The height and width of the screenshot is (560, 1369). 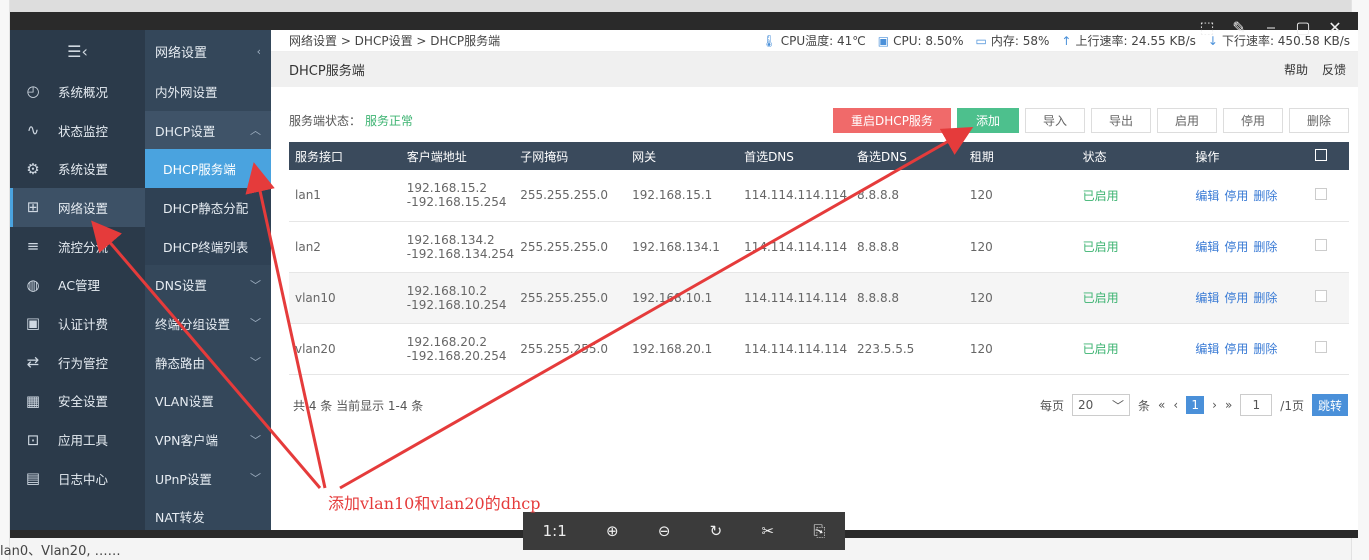 I want to click on cpu-stat: ▣ CPU: 8.50%, so click(x=921, y=40).